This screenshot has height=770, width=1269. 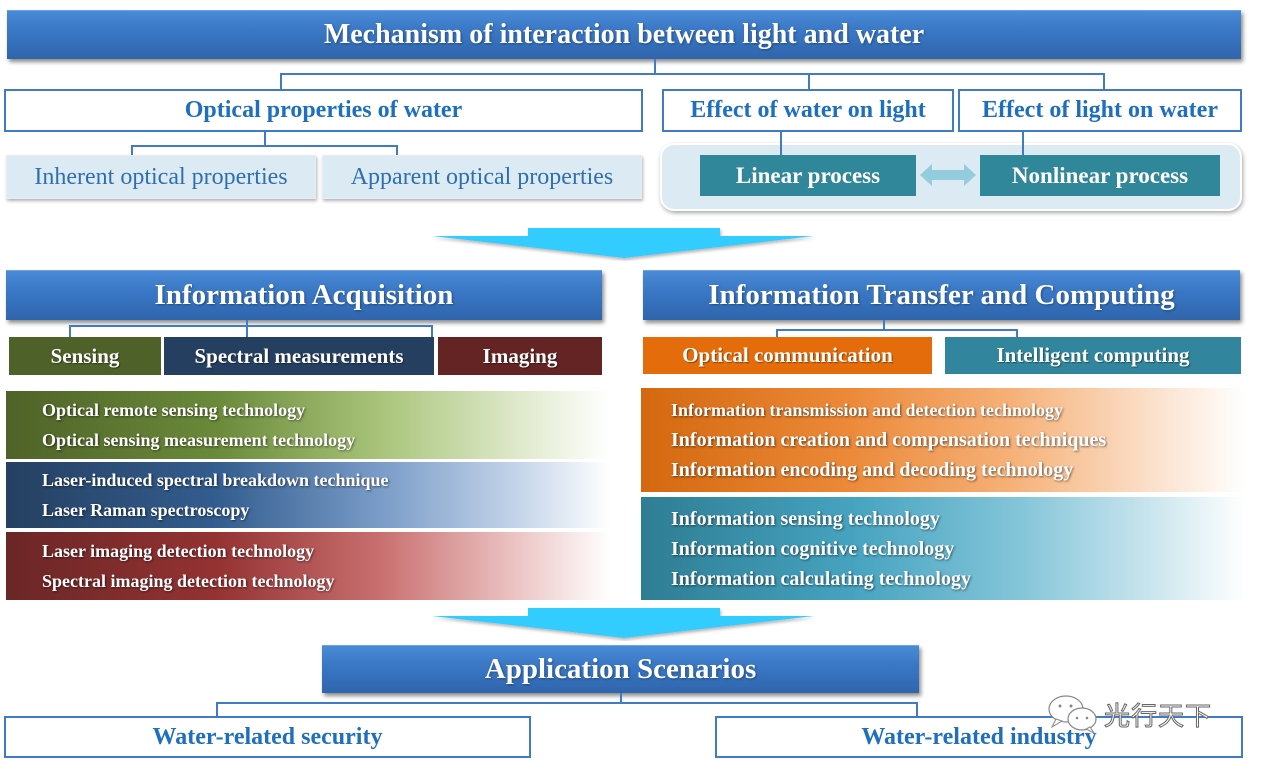 I want to click on category-sensing: Sensing, so click(x=85, y=356).